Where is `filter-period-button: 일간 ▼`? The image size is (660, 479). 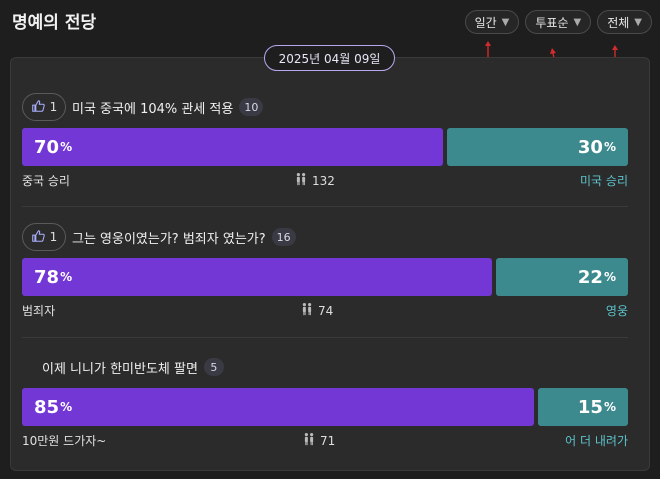
filter-period-button: 일간 ▼ is located at coordinates (492, 22).